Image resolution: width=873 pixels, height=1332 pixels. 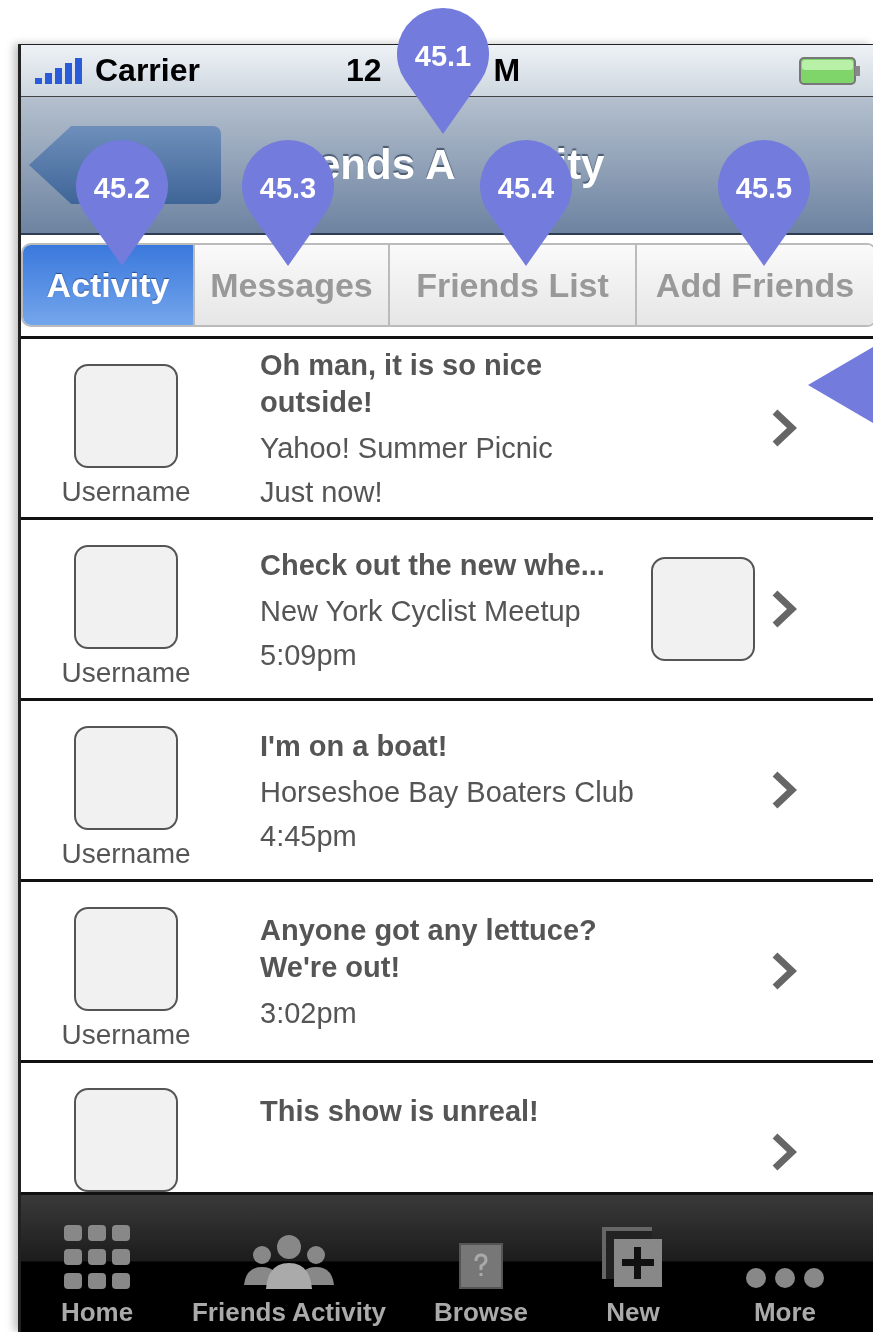 I want to click on clock-time: 12, so click(x=363, y=70).